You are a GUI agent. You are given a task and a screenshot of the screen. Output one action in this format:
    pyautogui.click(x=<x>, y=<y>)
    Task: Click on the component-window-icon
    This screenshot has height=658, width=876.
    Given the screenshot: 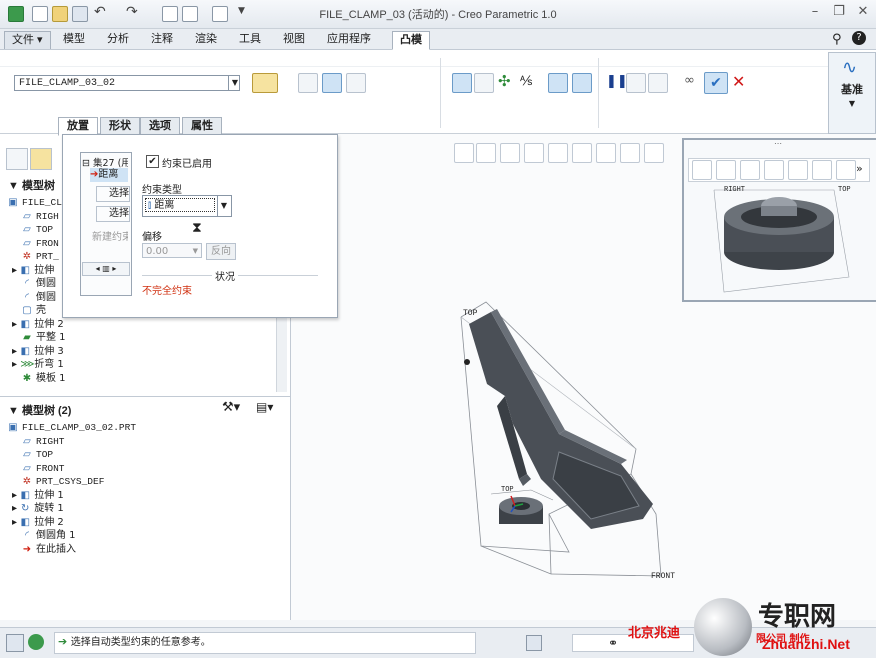 What is the action you would take?
    pyautogui.click(x=332, y=83)
    